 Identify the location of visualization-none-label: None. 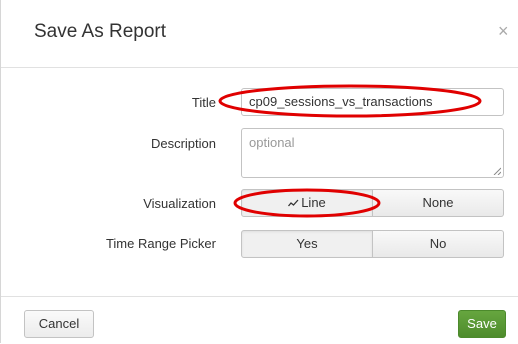
(438, 202).